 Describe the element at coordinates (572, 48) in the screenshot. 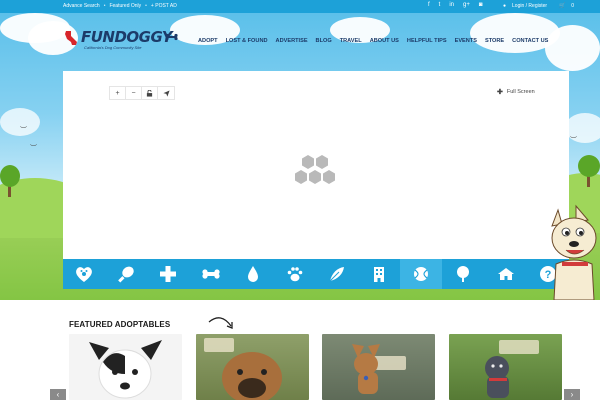

I see `cloud` at that location.